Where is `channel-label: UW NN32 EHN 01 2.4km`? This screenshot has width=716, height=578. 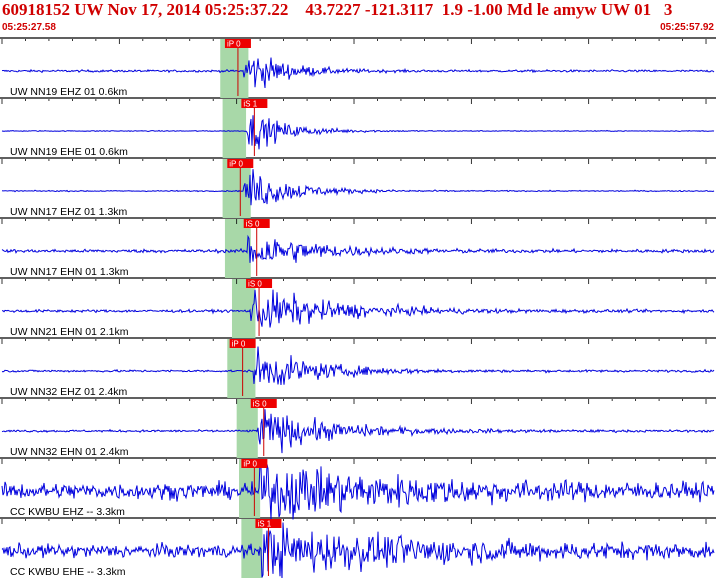
channel-label: UW NN32 EHN 01 2.4km is located at coordinates (69, 452).